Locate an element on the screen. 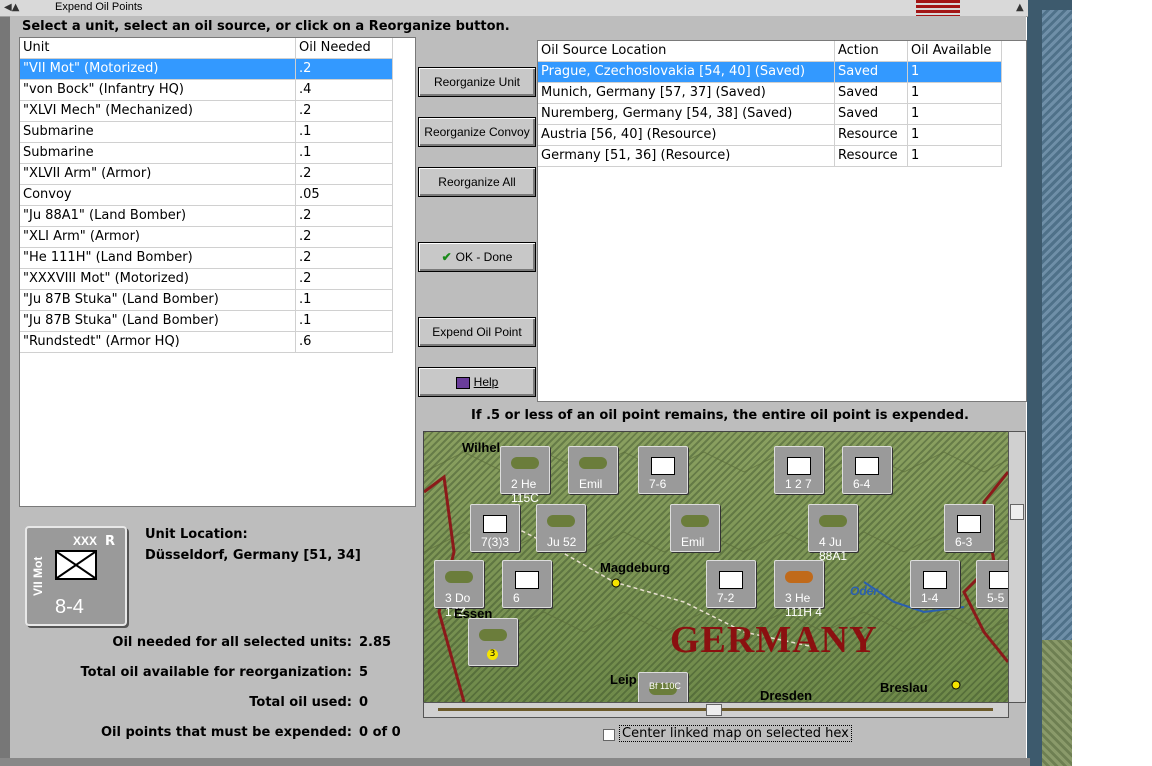 The height and width of the screenshot is (766, 1152). table-row: Austria [56, 40] (Resource) Resource 1 is located at coordinates (770, 135).